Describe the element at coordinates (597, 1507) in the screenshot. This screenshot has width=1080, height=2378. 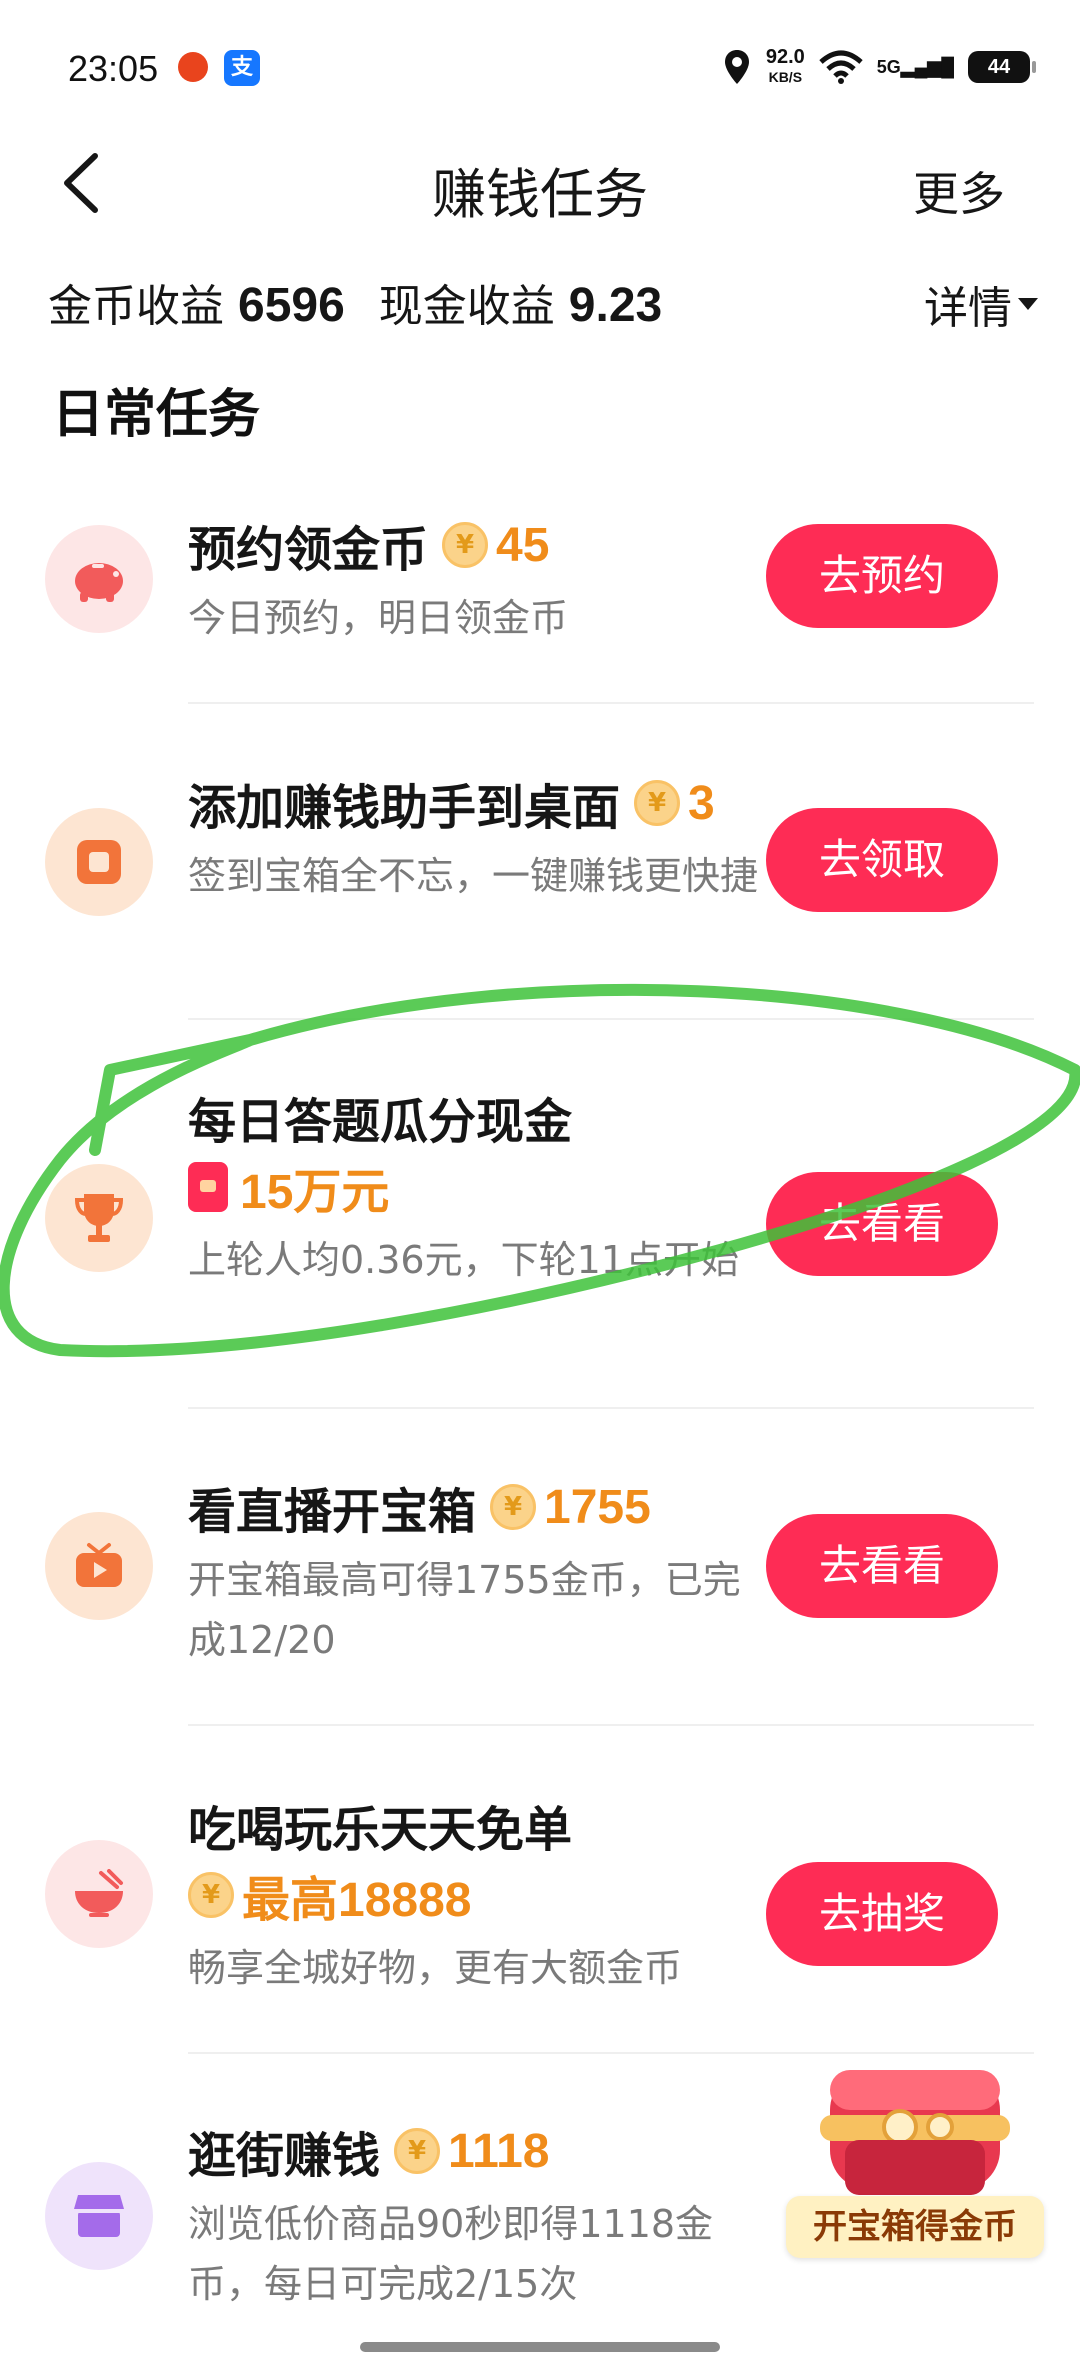
I see `task-reward: 1755` at that location.